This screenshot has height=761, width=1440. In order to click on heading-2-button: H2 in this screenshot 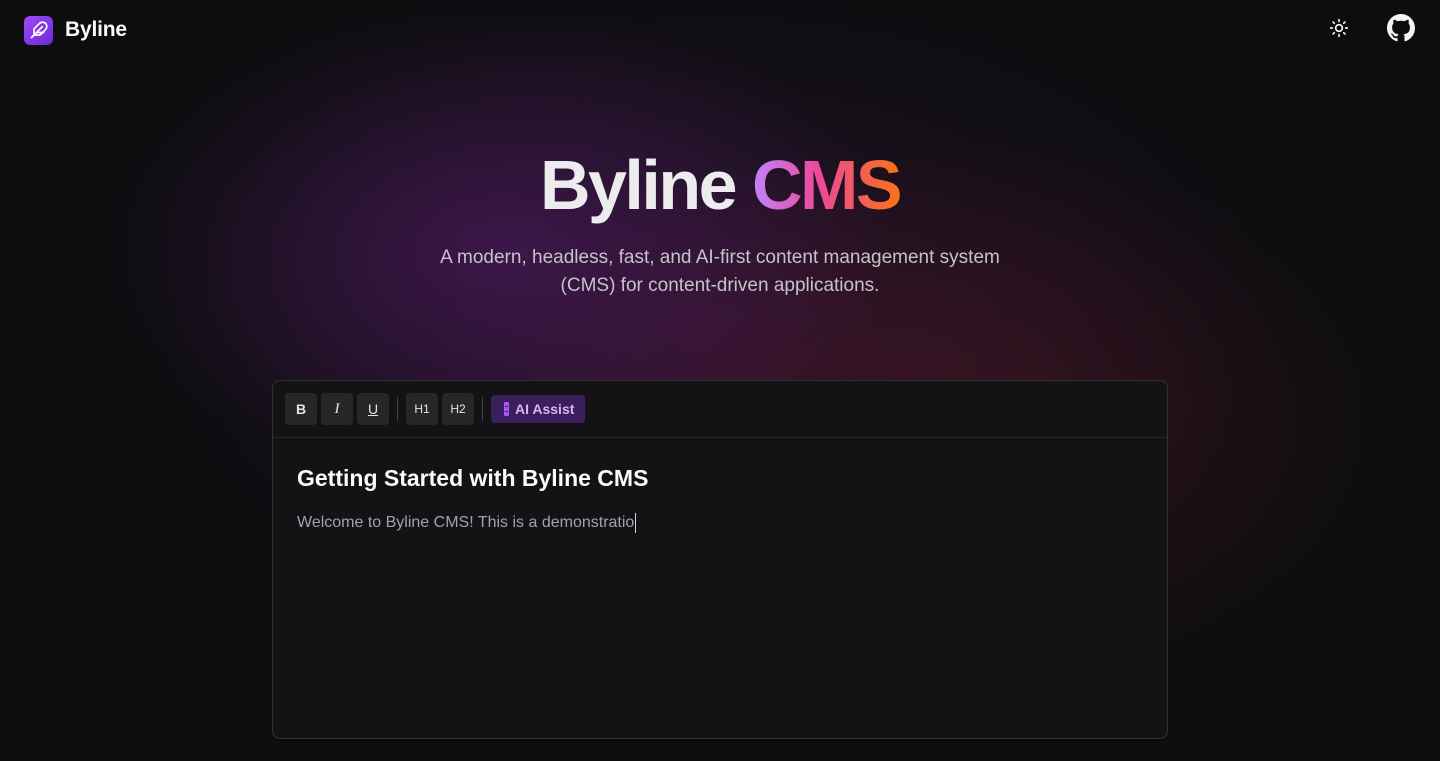, I will do `click(458, 409)`.